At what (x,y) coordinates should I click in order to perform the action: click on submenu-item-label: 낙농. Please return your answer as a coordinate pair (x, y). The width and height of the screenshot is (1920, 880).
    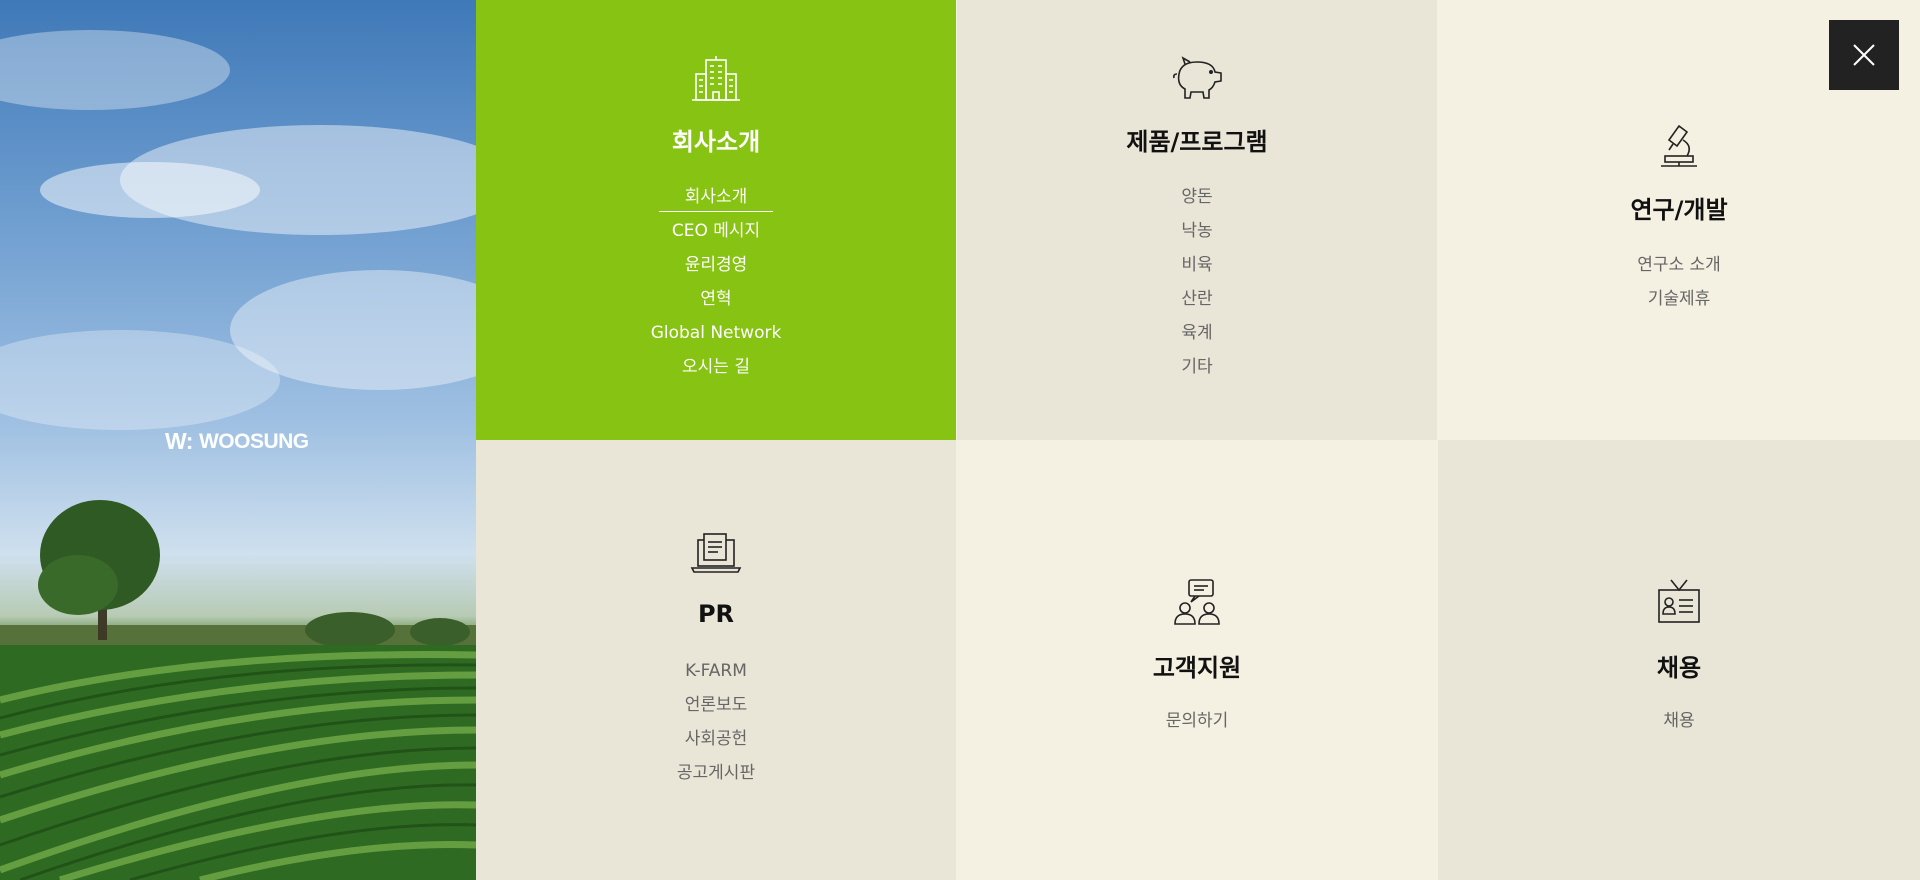
    Looking at the image, I should click on (1196, 231).